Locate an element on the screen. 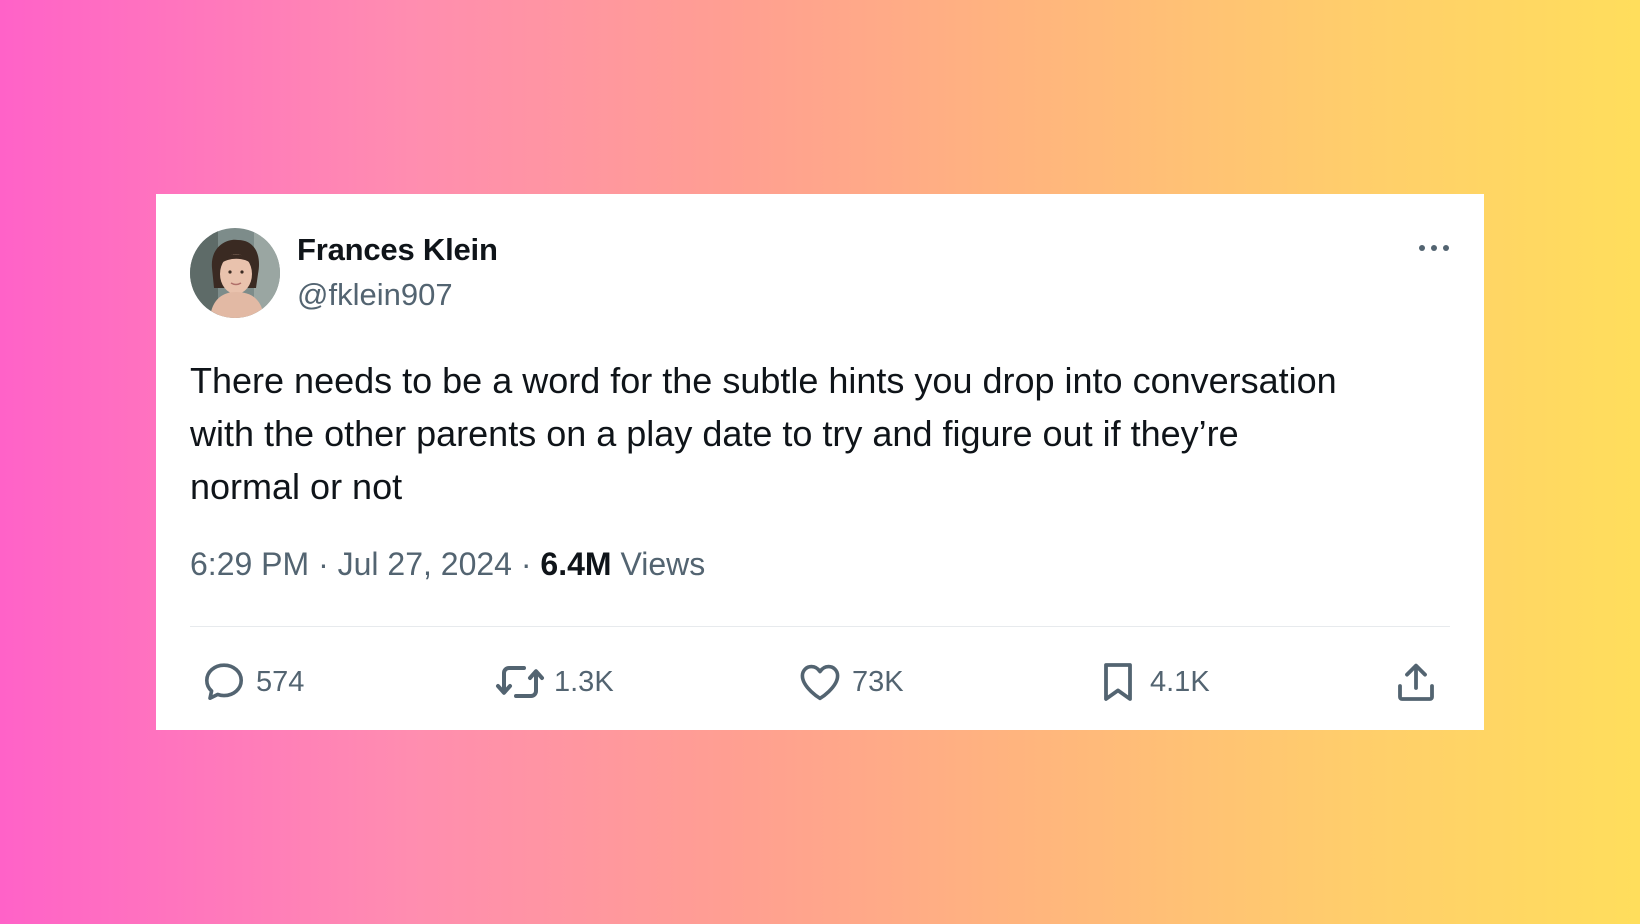 This screenshot has width=1640, height=924. bookmark-icon is located at coordinates (1118, 682).